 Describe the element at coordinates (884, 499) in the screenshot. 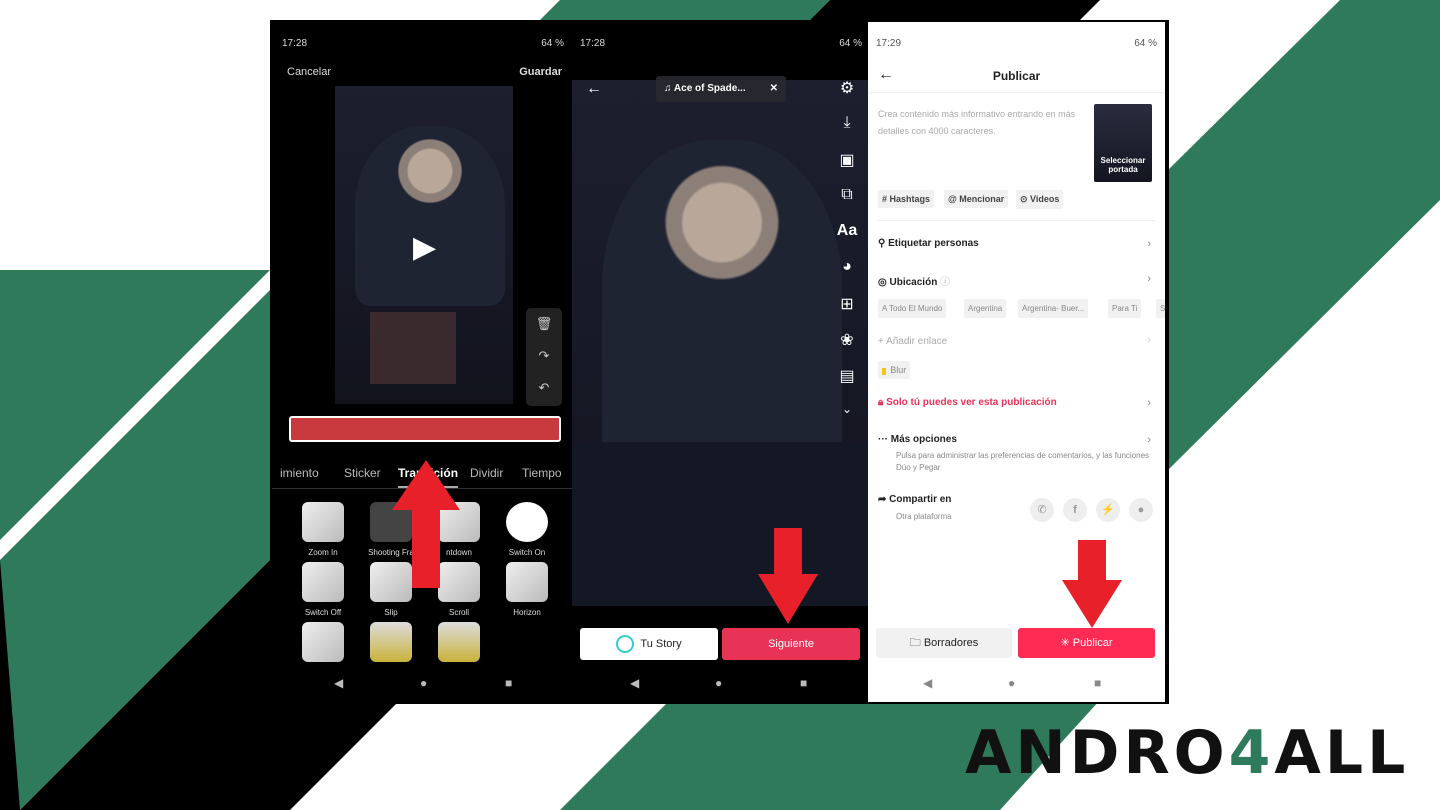

I see `share-icon: ➦` at that location.